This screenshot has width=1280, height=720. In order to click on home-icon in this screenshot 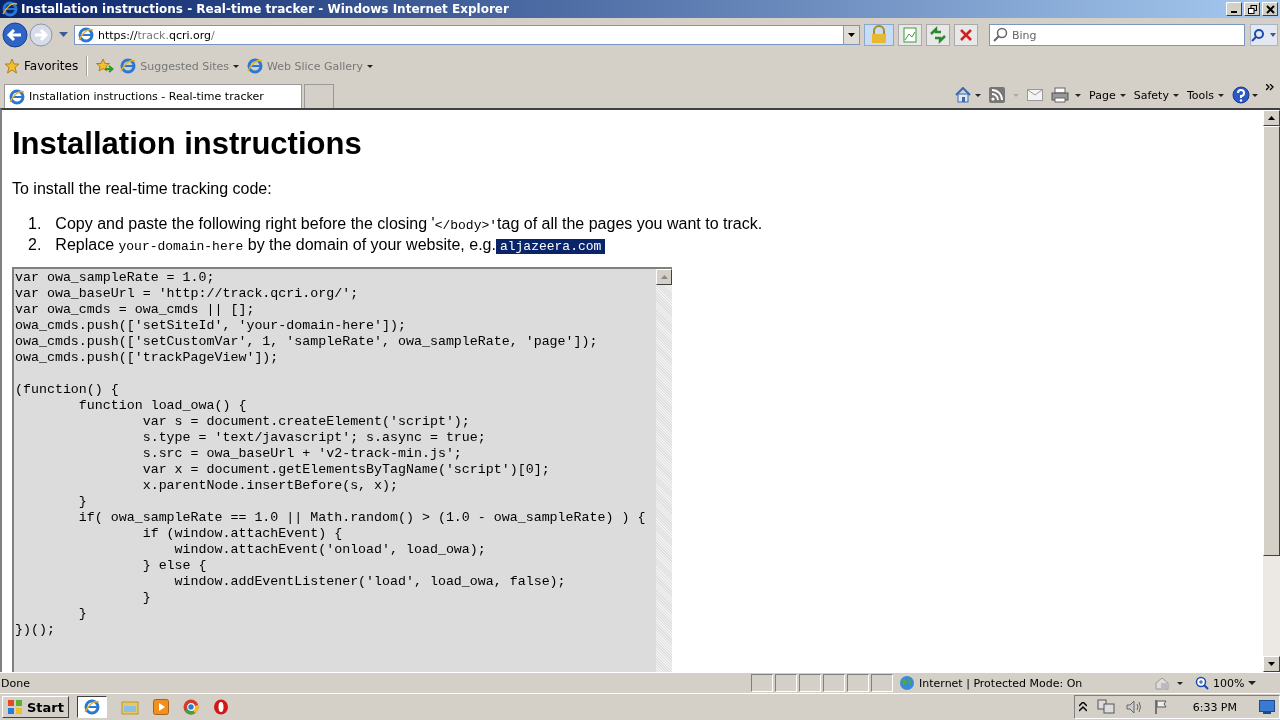, I will do `click(968, 95)`.